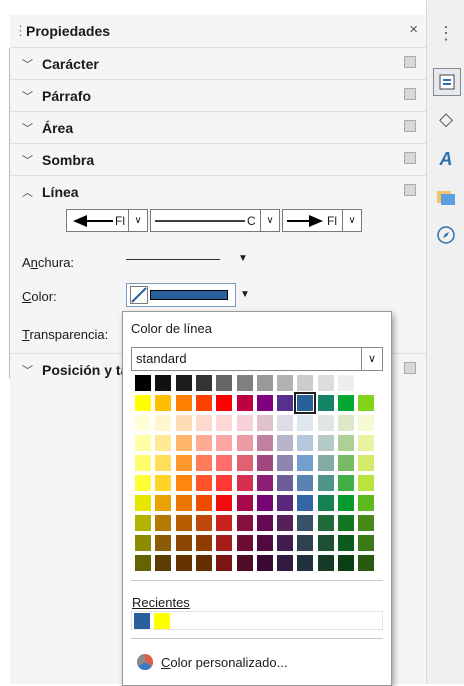 This screenshot has height=686, width=464. Describe the element at coordinates (215, 220) in the screenshot. I see `line-style-select: C ∨` at that location.